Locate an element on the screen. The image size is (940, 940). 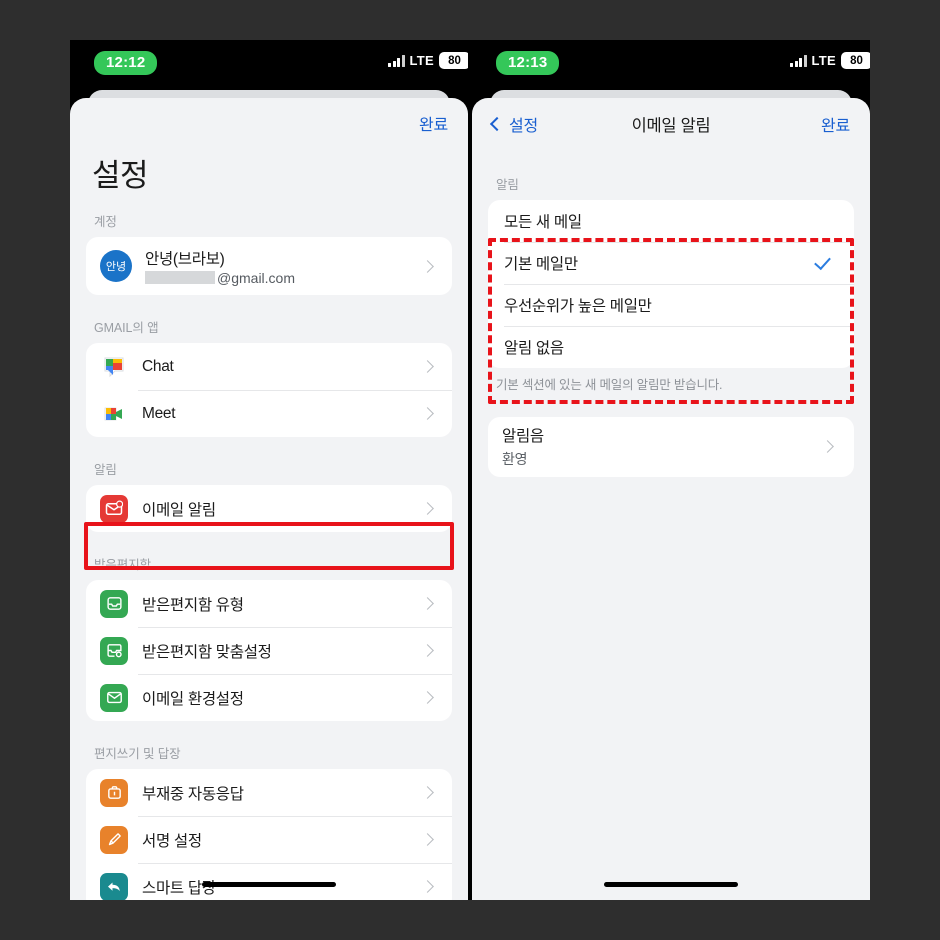
notification-options-card: 모든 새 메일 기본 메일만 우선순위가 높은 메일만 알림 없음 is located at coordinates (671, 284).